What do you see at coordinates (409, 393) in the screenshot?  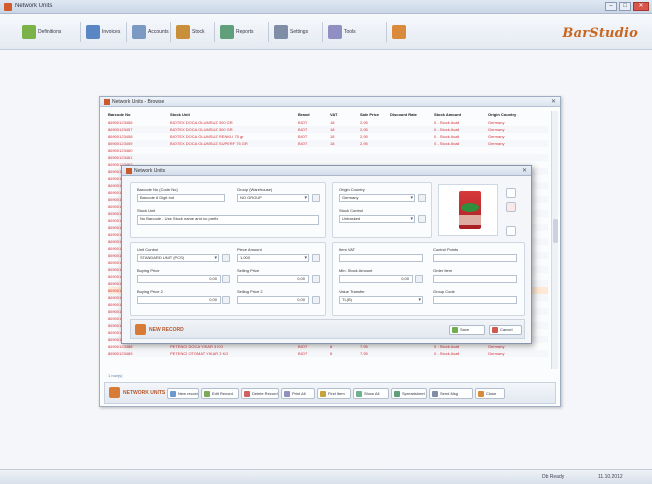 I see `list-button-6: Spreadsheet` at bounding box center [409, 393].